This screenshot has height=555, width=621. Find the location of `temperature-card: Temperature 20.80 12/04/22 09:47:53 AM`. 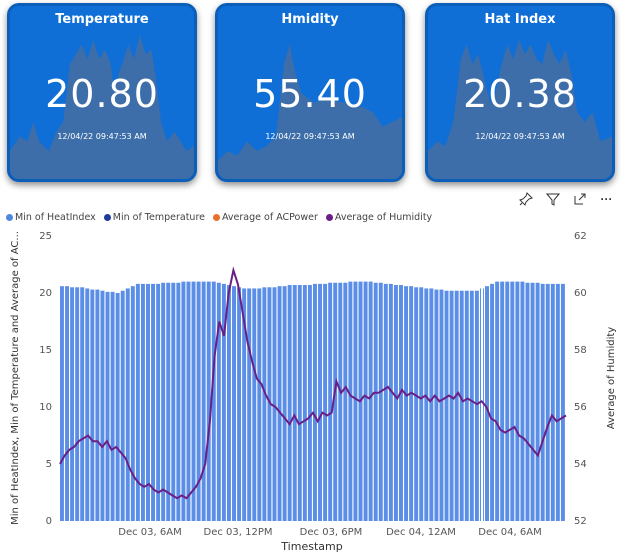

temperature-card: Temperature 20.80 12/04/22 09:47:53 AM is located at coordinates (102, 92).